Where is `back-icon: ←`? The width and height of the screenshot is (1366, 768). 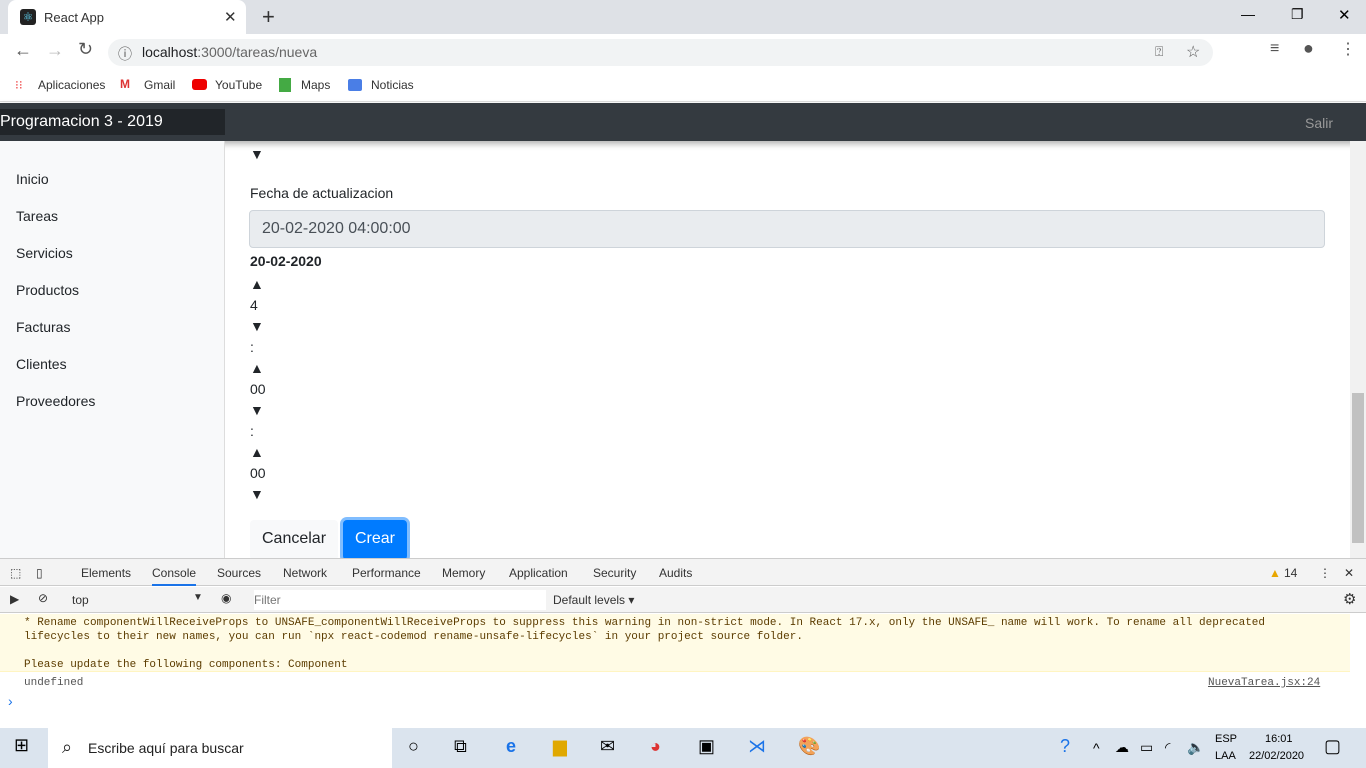 back-icon: ← is located at coordinates (23, 50).